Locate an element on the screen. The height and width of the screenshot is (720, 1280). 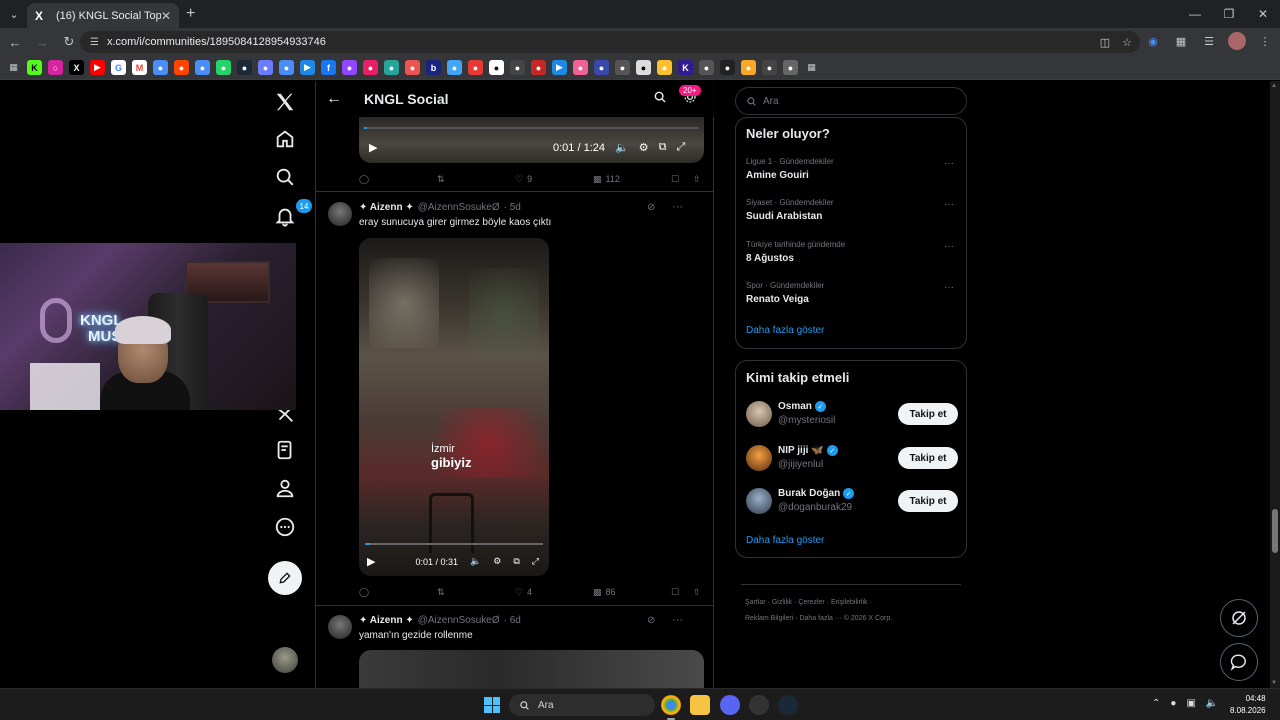
bookmark-play-icon: ▶ is located at coordinates (307, 67).